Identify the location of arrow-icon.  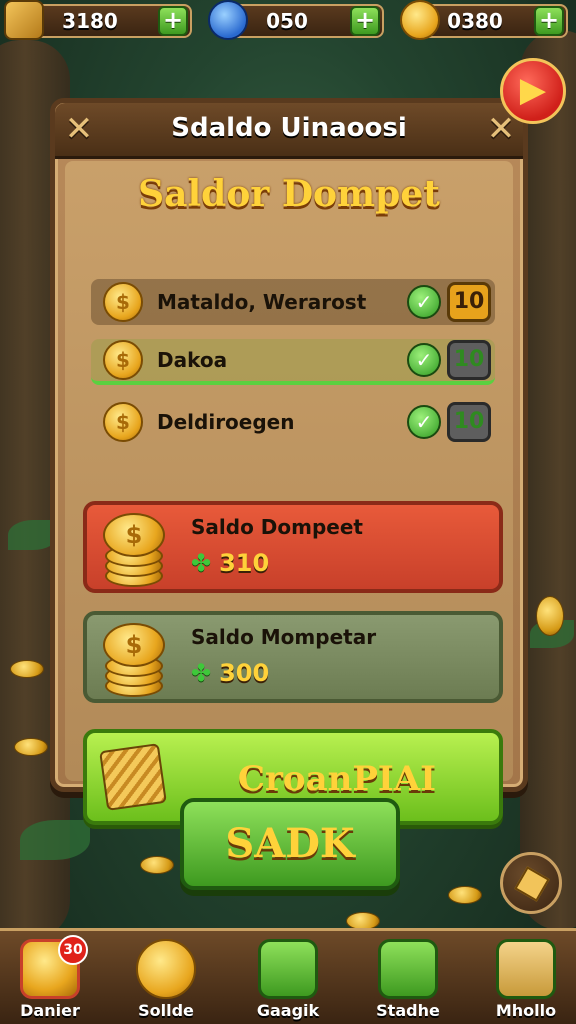
(24, 20).